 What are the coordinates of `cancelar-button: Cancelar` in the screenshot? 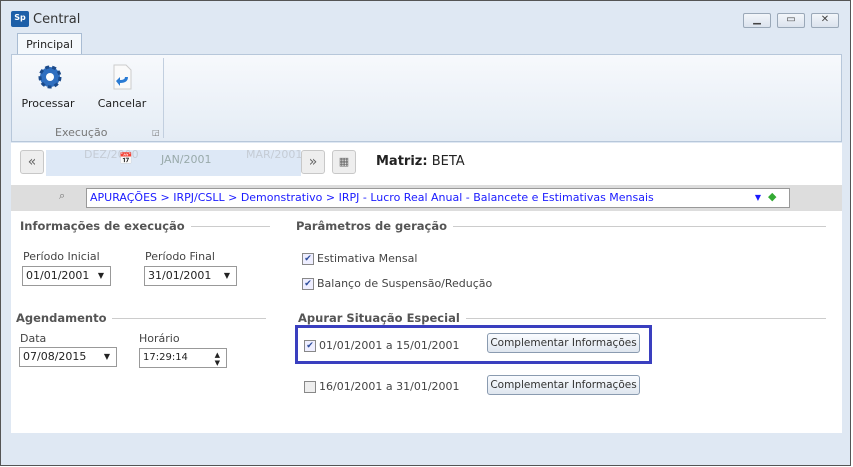 It's located at (122, 86).